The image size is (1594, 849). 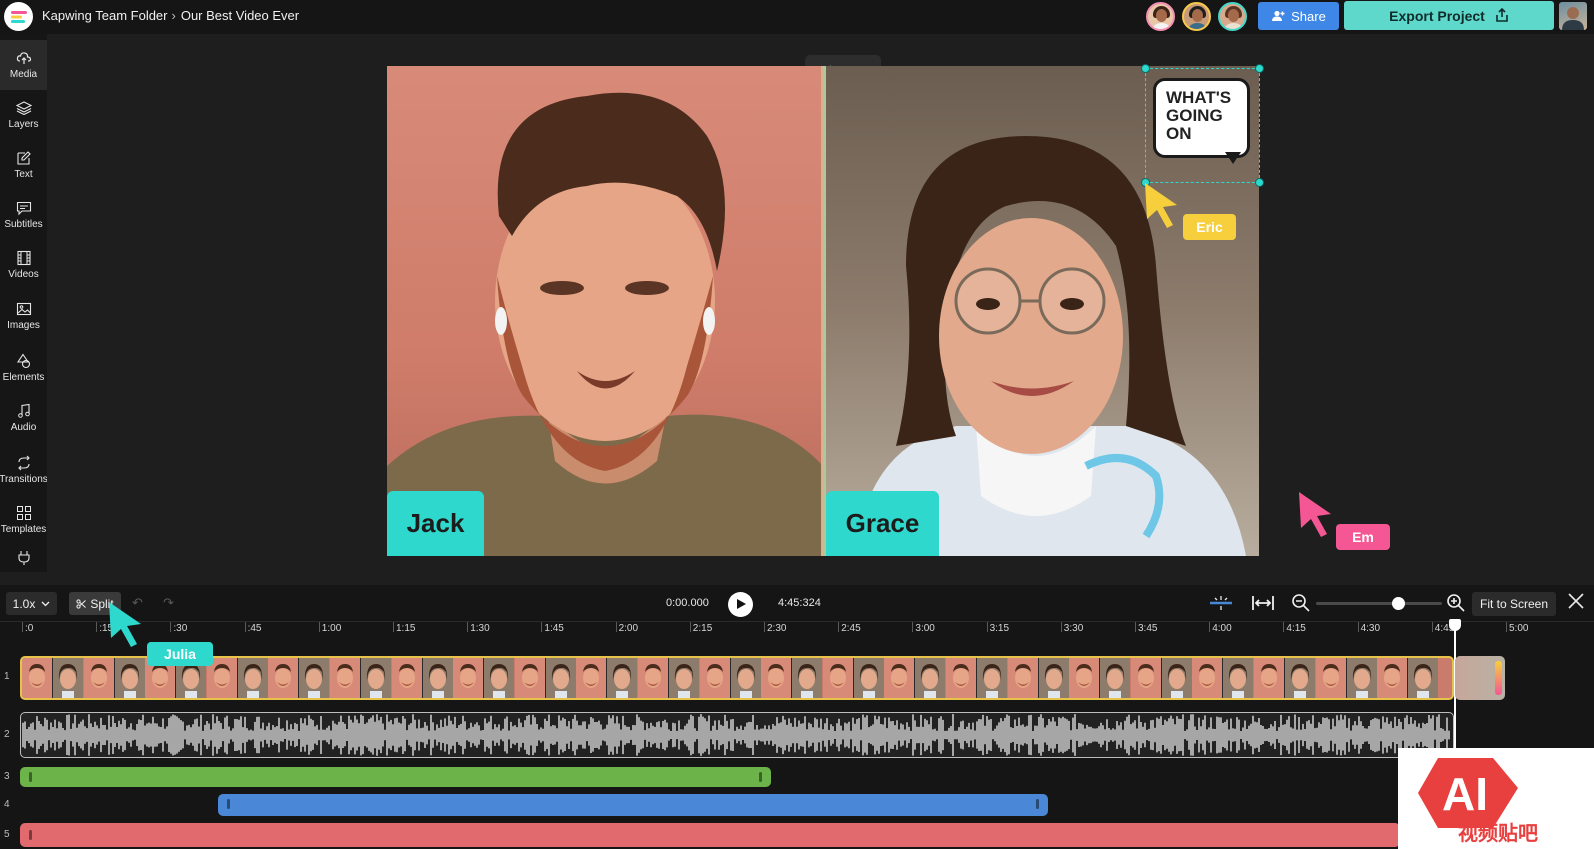 I want to click on speed-value: 1.0x, so click(x=24, y=603).